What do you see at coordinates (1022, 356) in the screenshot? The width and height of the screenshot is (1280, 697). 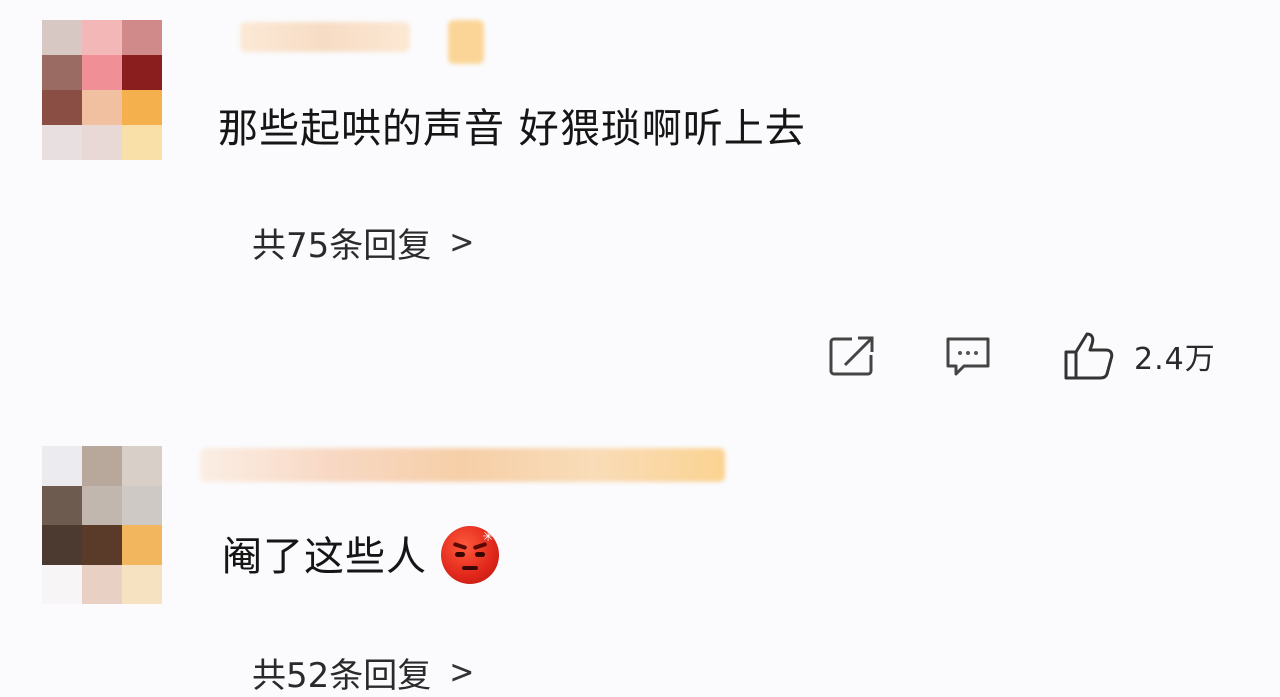 I see `comment-actions: 2.4万` at bounding box center [1022, 356].